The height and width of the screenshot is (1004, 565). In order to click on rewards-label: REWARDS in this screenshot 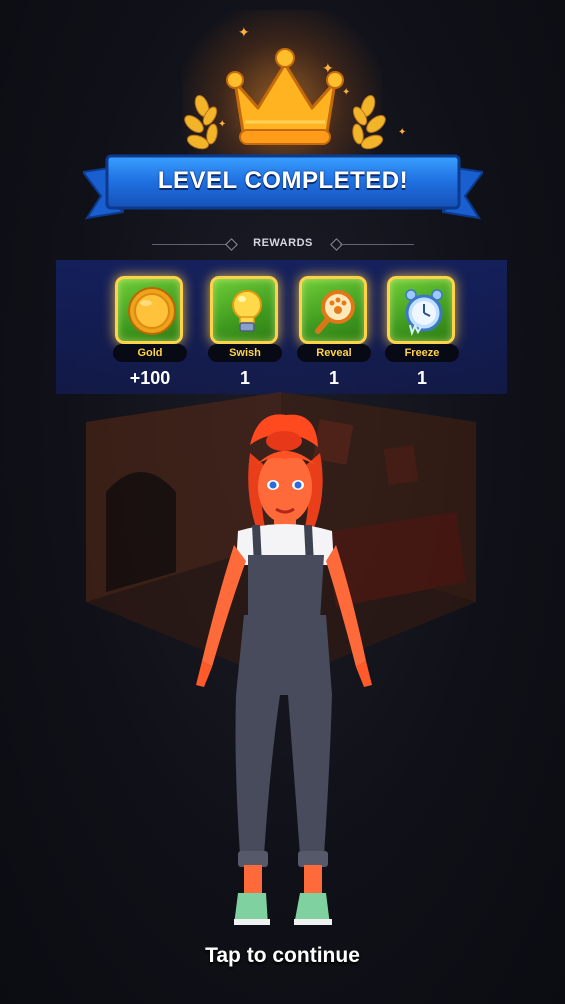, I will do `click(283, 243)`.